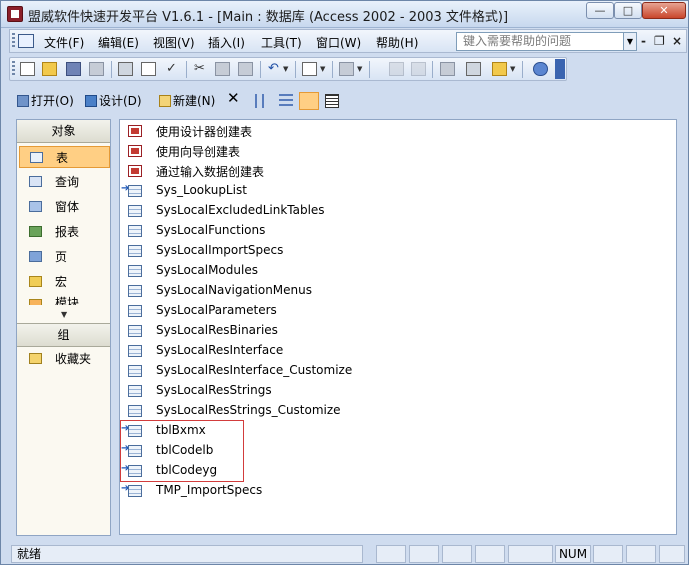 This screenshot has height=565, width=689. I want to click on sidebar-item-queries: 查询, so click(63, 182).